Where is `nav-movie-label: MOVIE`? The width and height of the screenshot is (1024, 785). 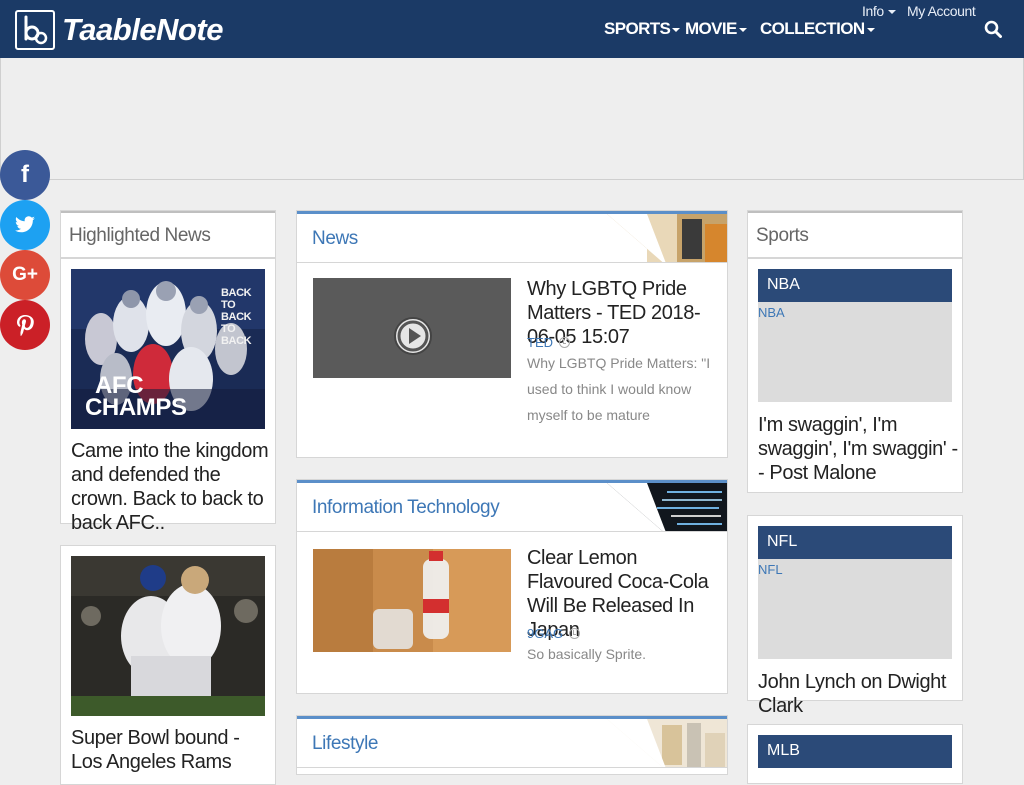 nav-movie-label: MOVIE is located at coordinates (711, 28).